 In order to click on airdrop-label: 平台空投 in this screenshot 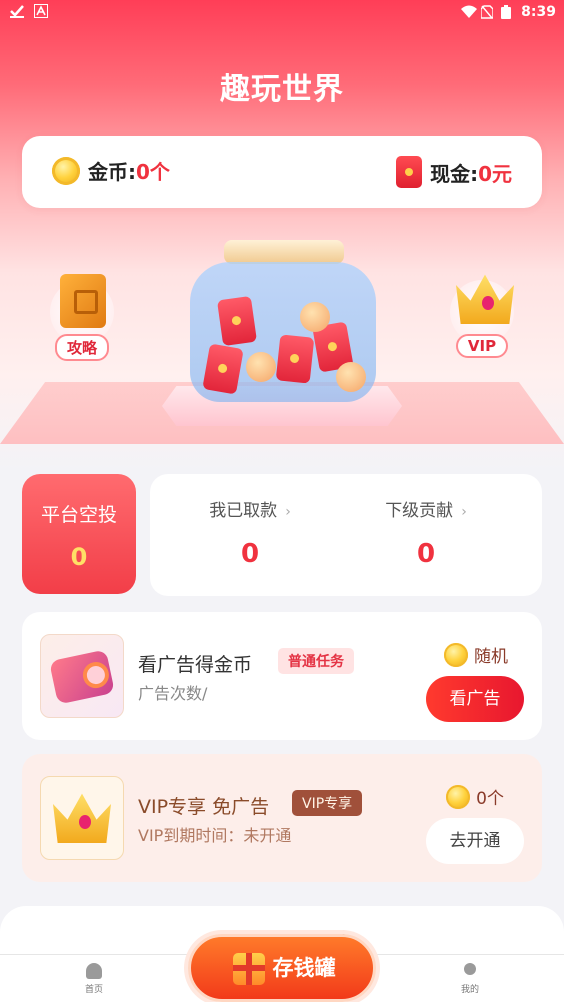, I will do `click(78, 515)`.